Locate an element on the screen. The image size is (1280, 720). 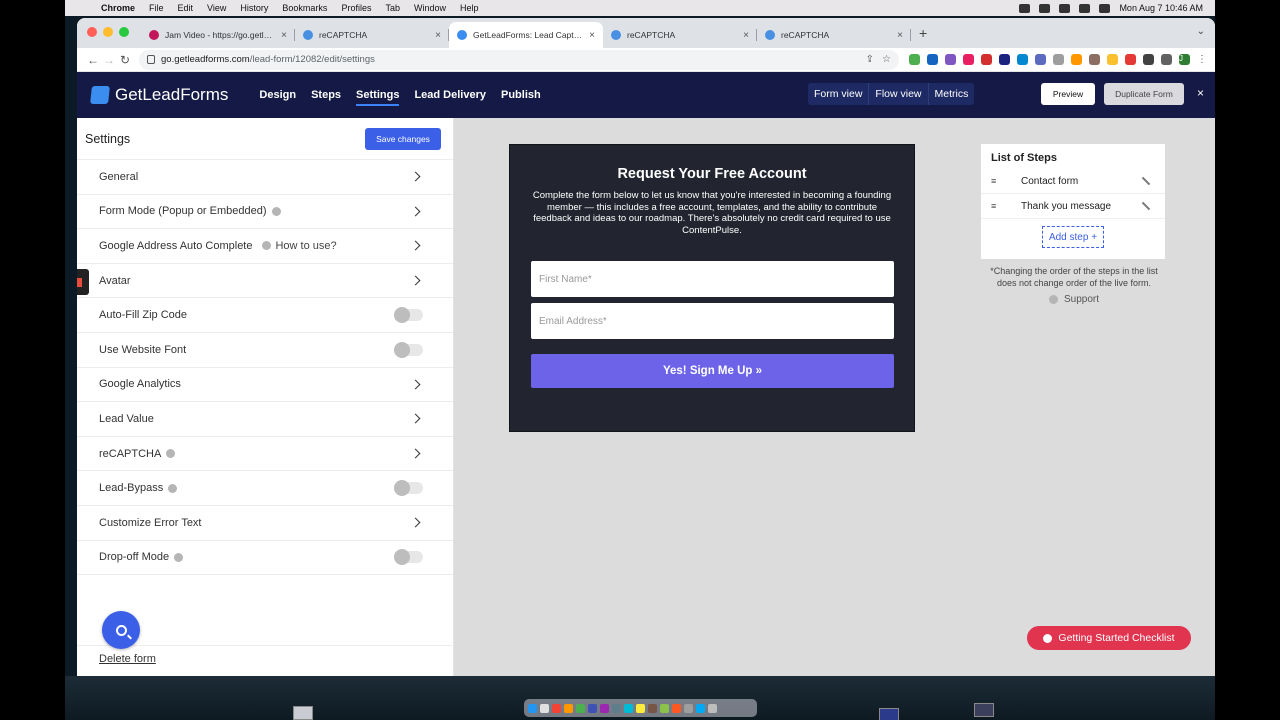
recording-indicator is located at coordinates (83, 282).